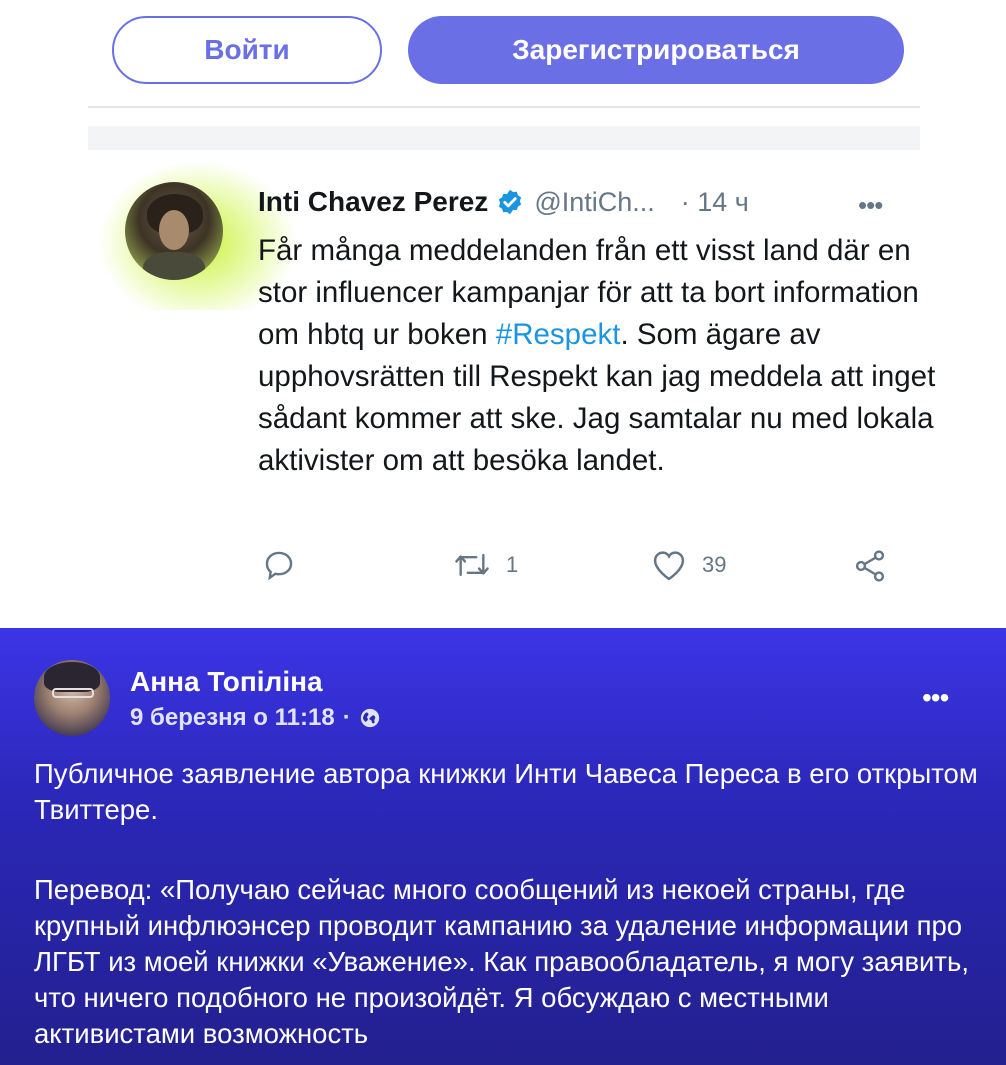 The width and height of the screenshot is (1006, 1065). What do you see at coordinates (226, 682) in the screenshot?
I see `fb-author-name: Анна Топіліна` at bounding box center [226, 682].